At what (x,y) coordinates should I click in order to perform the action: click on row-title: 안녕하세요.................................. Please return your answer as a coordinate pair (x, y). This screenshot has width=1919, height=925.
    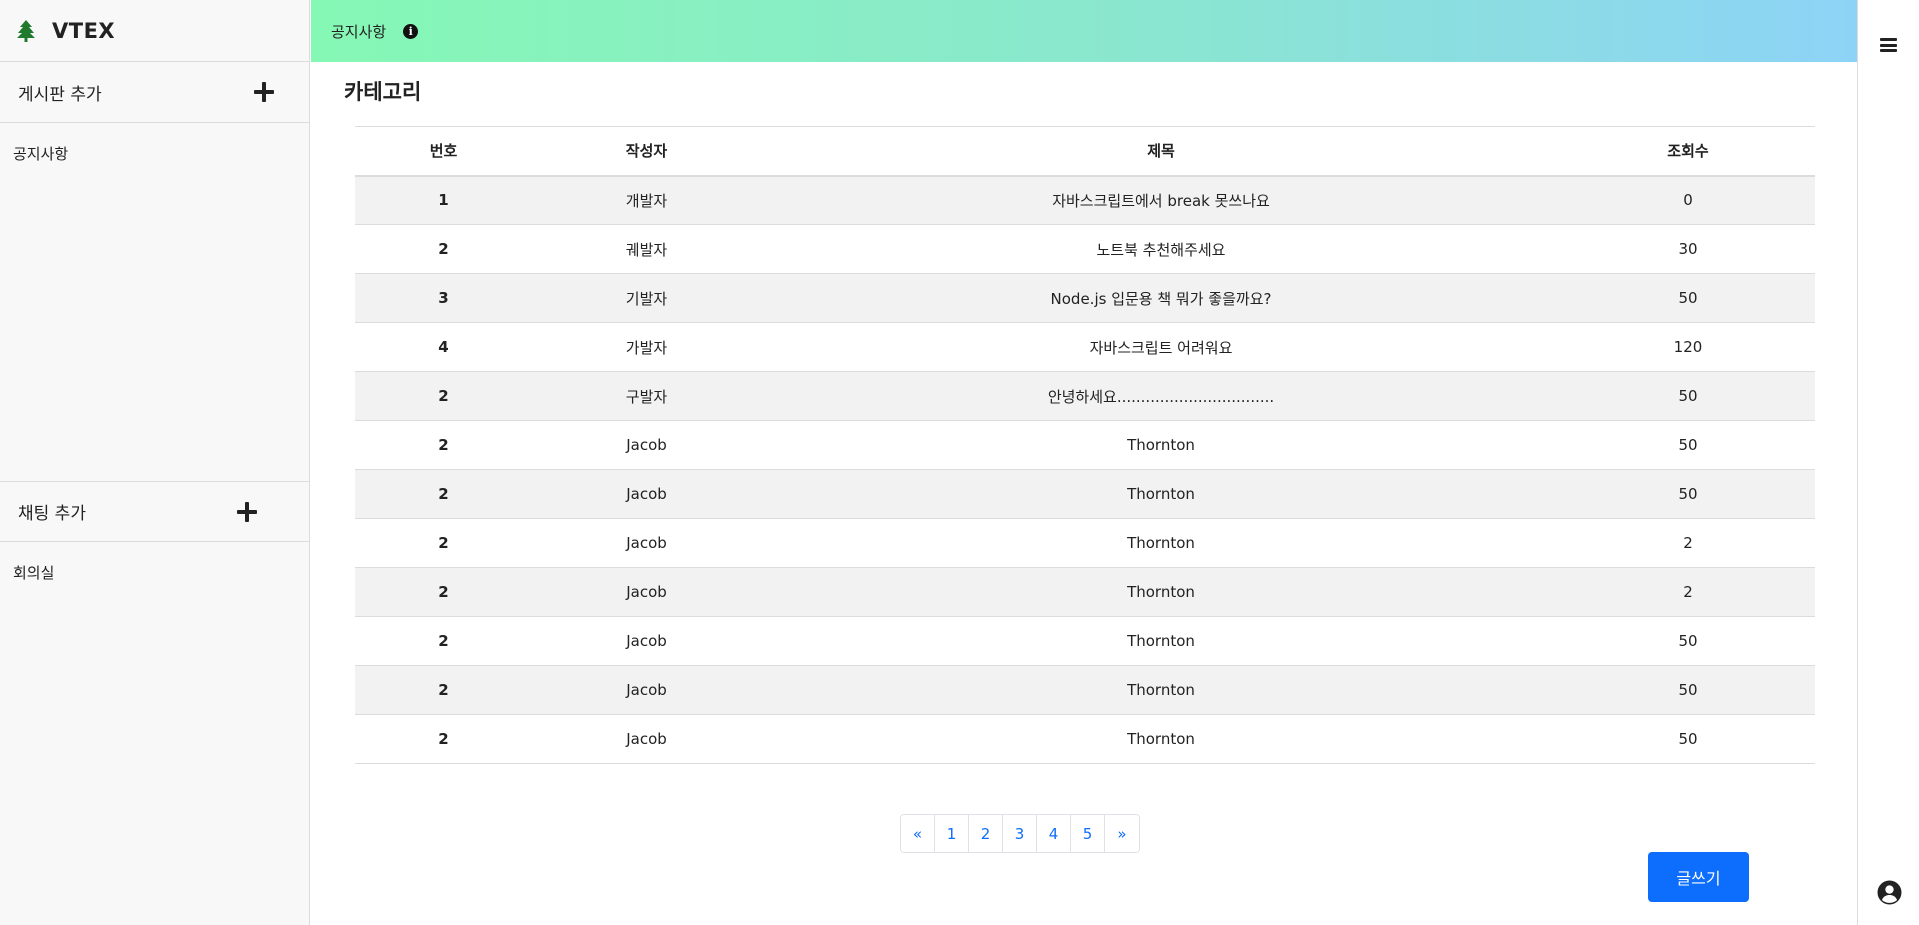
    Looking at the image, I should click on (1161, 396).